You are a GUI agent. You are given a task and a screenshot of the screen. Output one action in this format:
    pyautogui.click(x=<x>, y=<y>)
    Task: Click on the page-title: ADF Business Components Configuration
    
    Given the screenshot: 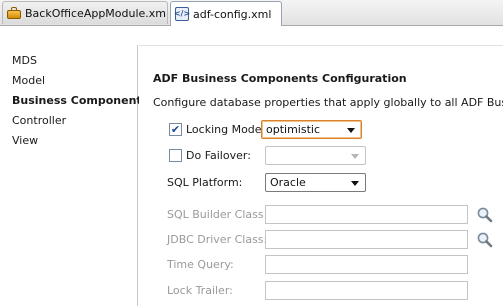 What is the action you would take?
    pyautogui.click(x=280, y=78)
    